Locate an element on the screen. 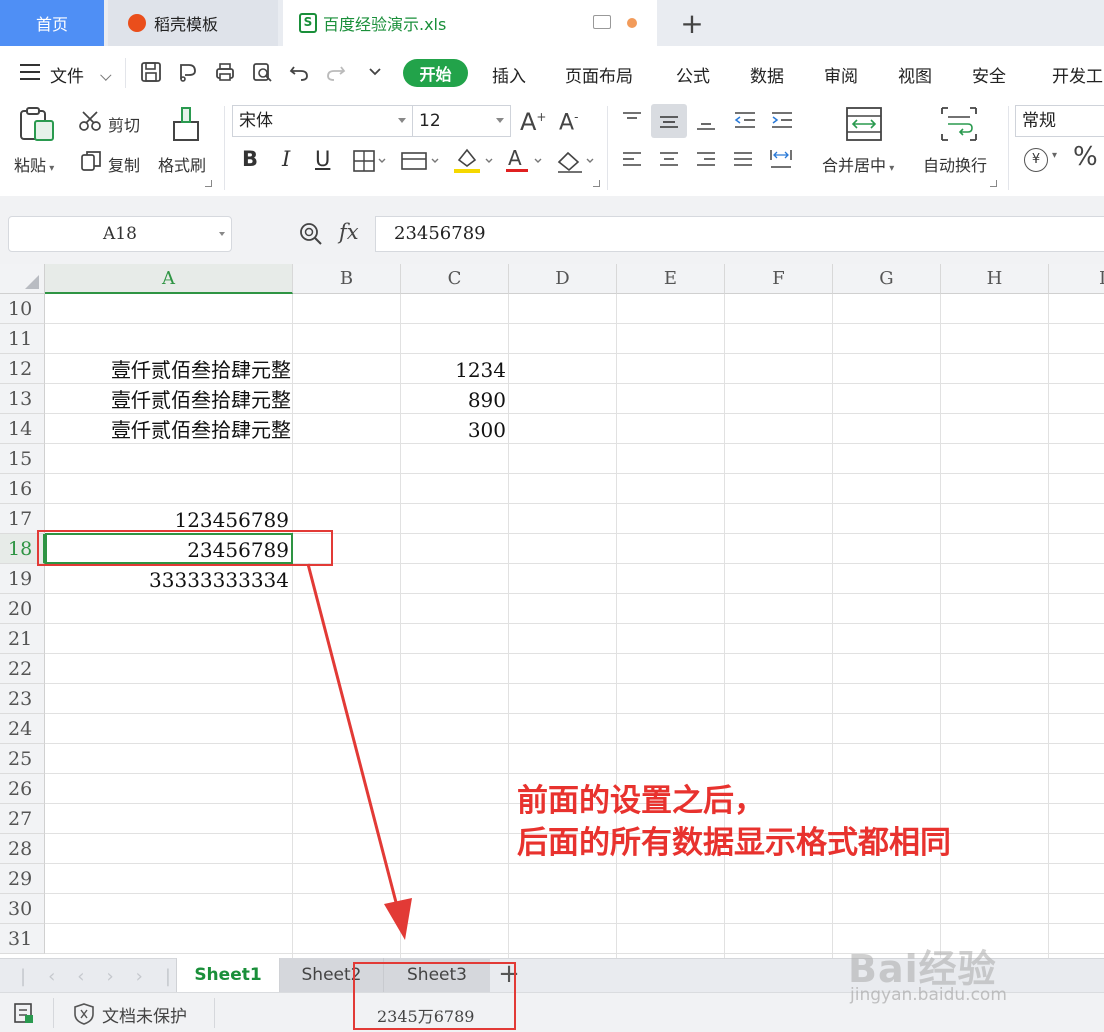 This screenshot has width=1104, height=1032. row-header-14: 14 is located at coordinates (22, 429).